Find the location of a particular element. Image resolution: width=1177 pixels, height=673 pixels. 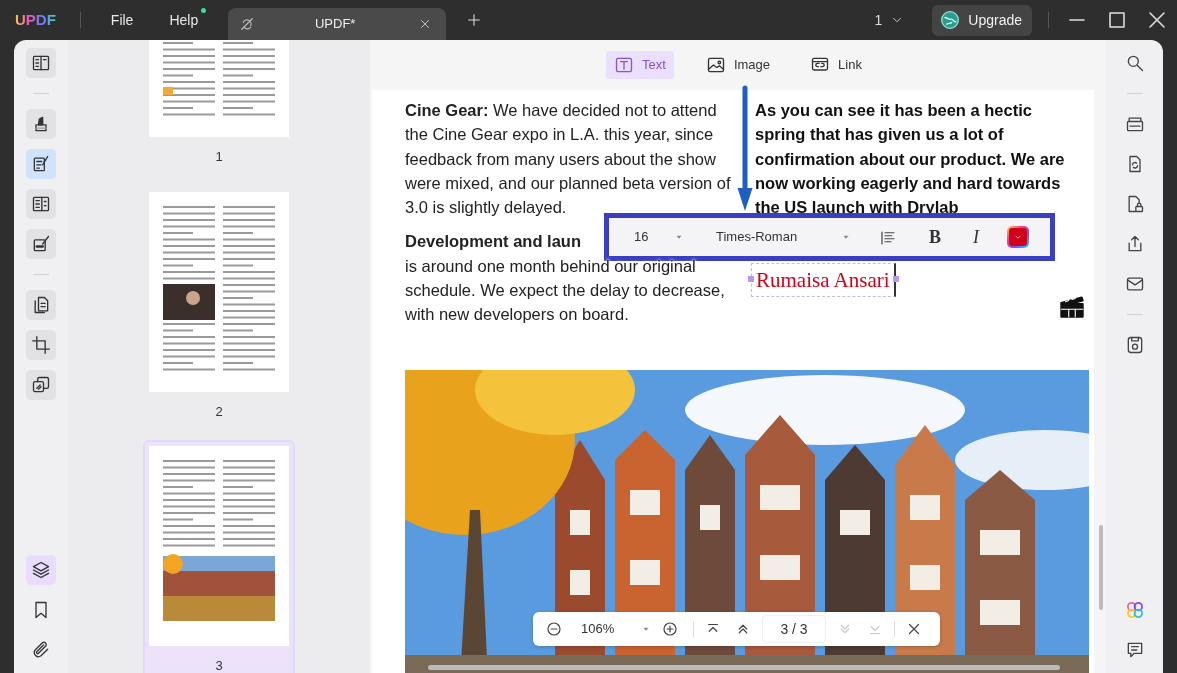

section-heading: Development and laun is located at coordinates (493, 242).